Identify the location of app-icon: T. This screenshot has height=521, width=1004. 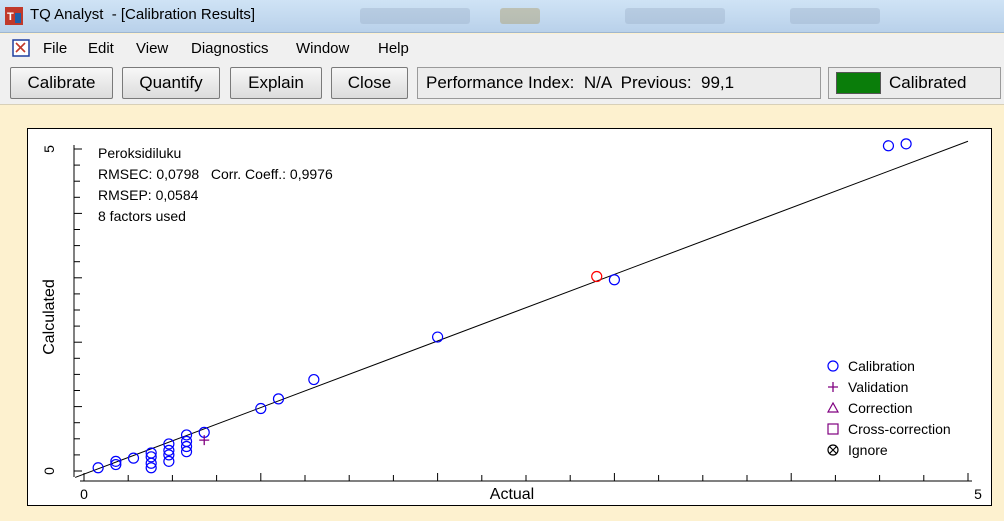
(14, 16).